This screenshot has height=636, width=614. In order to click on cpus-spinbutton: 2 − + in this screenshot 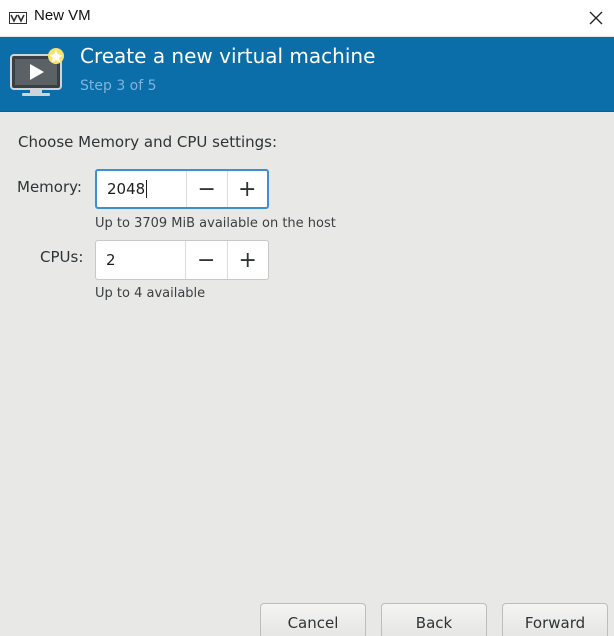, I will do `click(182, 260)`.